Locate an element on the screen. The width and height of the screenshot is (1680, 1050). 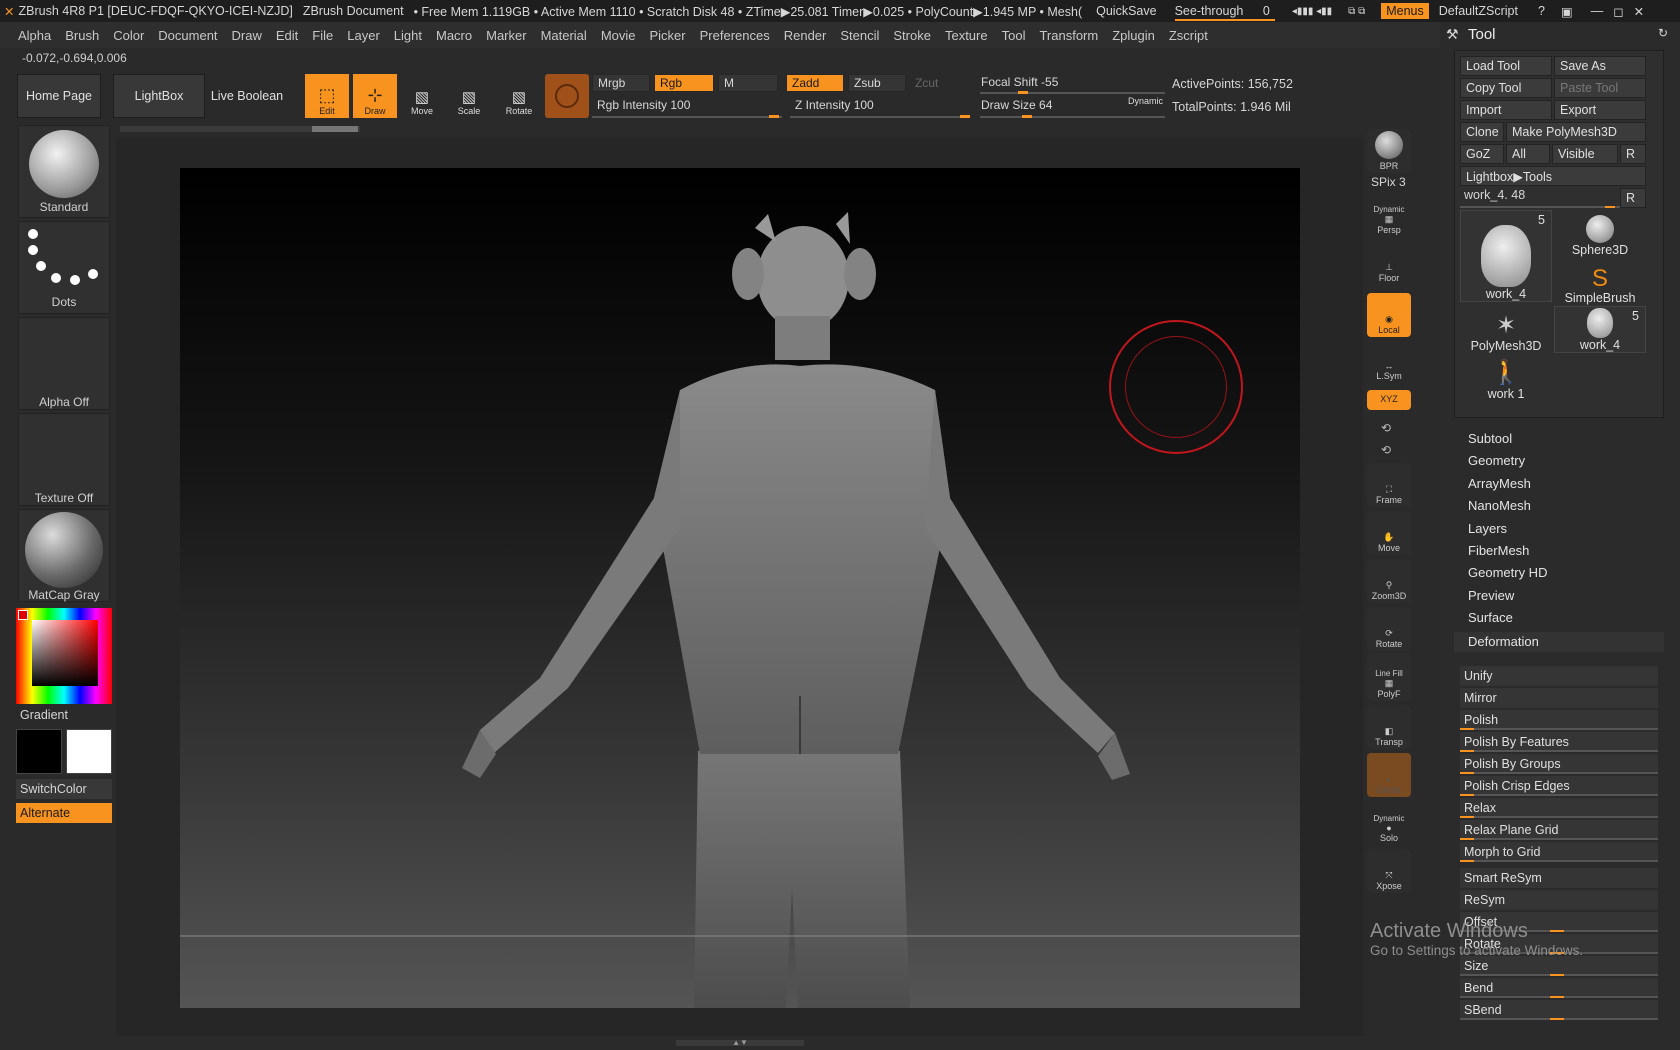
close-icon: ✕ is located at coordinates (1639, 11).